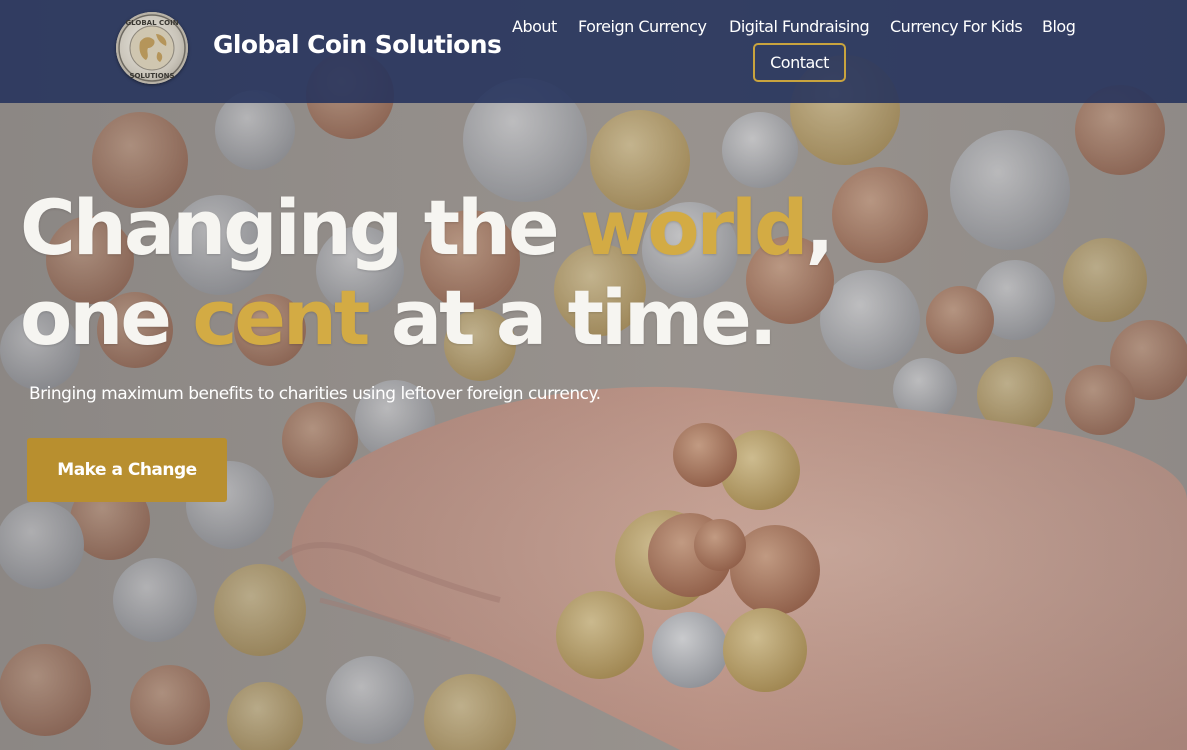  What do you see at coordinates (799, 62) in the screenshot?
I see `nav-contact-button: Contact` at bounding box center [799, 62].